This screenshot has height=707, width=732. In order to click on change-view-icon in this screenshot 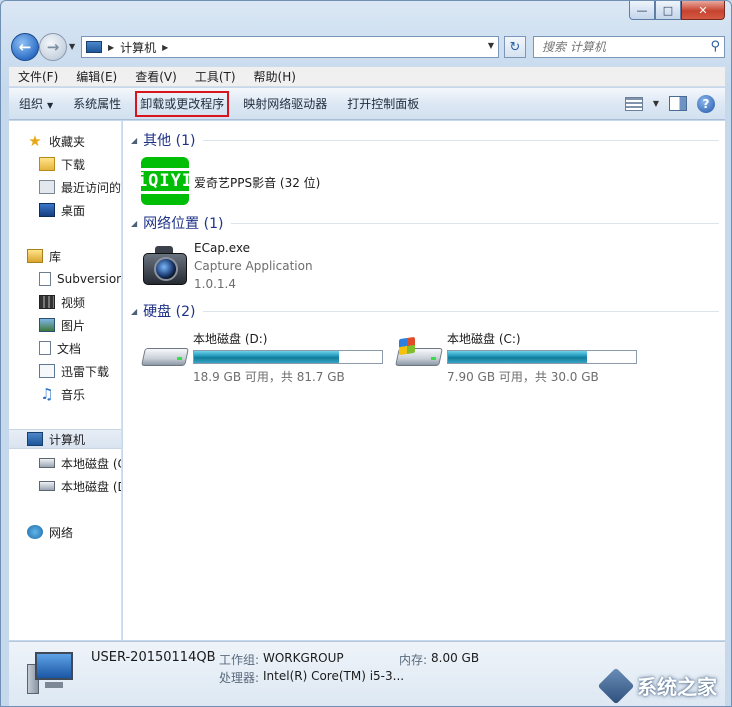, I will do `click(633, 103)`.